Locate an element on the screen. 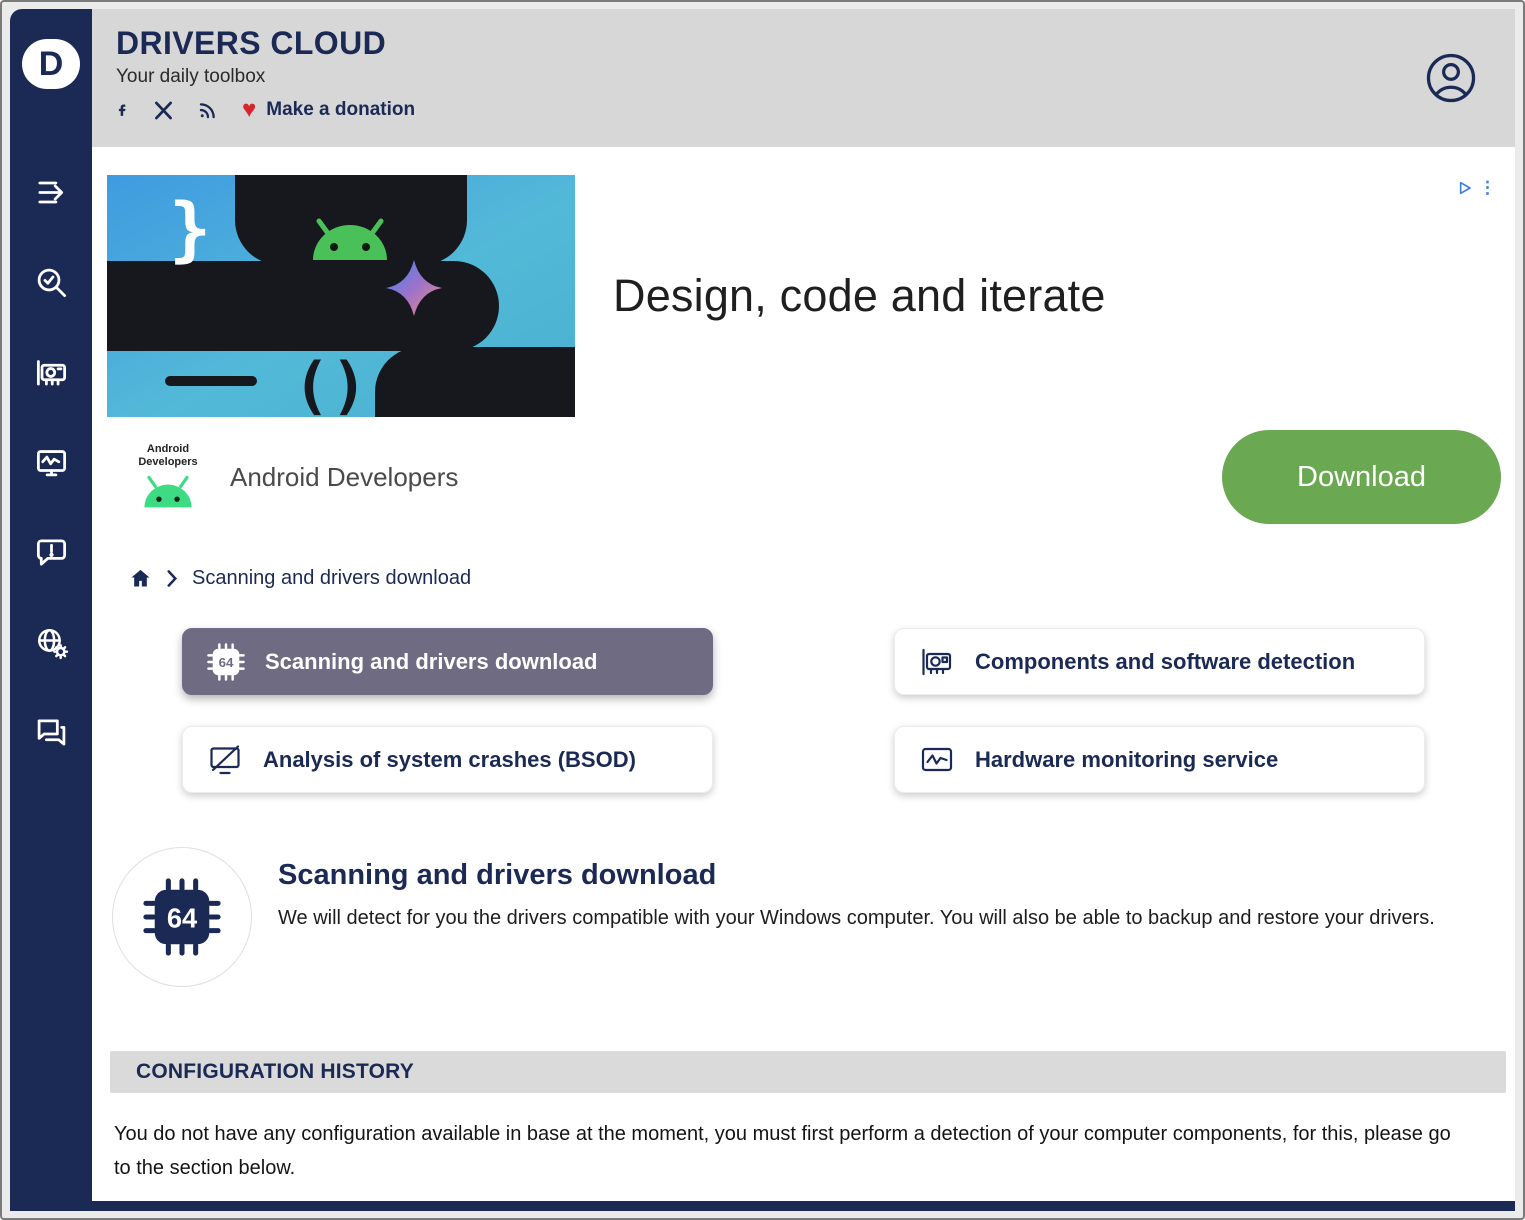  monitor-pulse-icon is located at coordinates (51, 462).